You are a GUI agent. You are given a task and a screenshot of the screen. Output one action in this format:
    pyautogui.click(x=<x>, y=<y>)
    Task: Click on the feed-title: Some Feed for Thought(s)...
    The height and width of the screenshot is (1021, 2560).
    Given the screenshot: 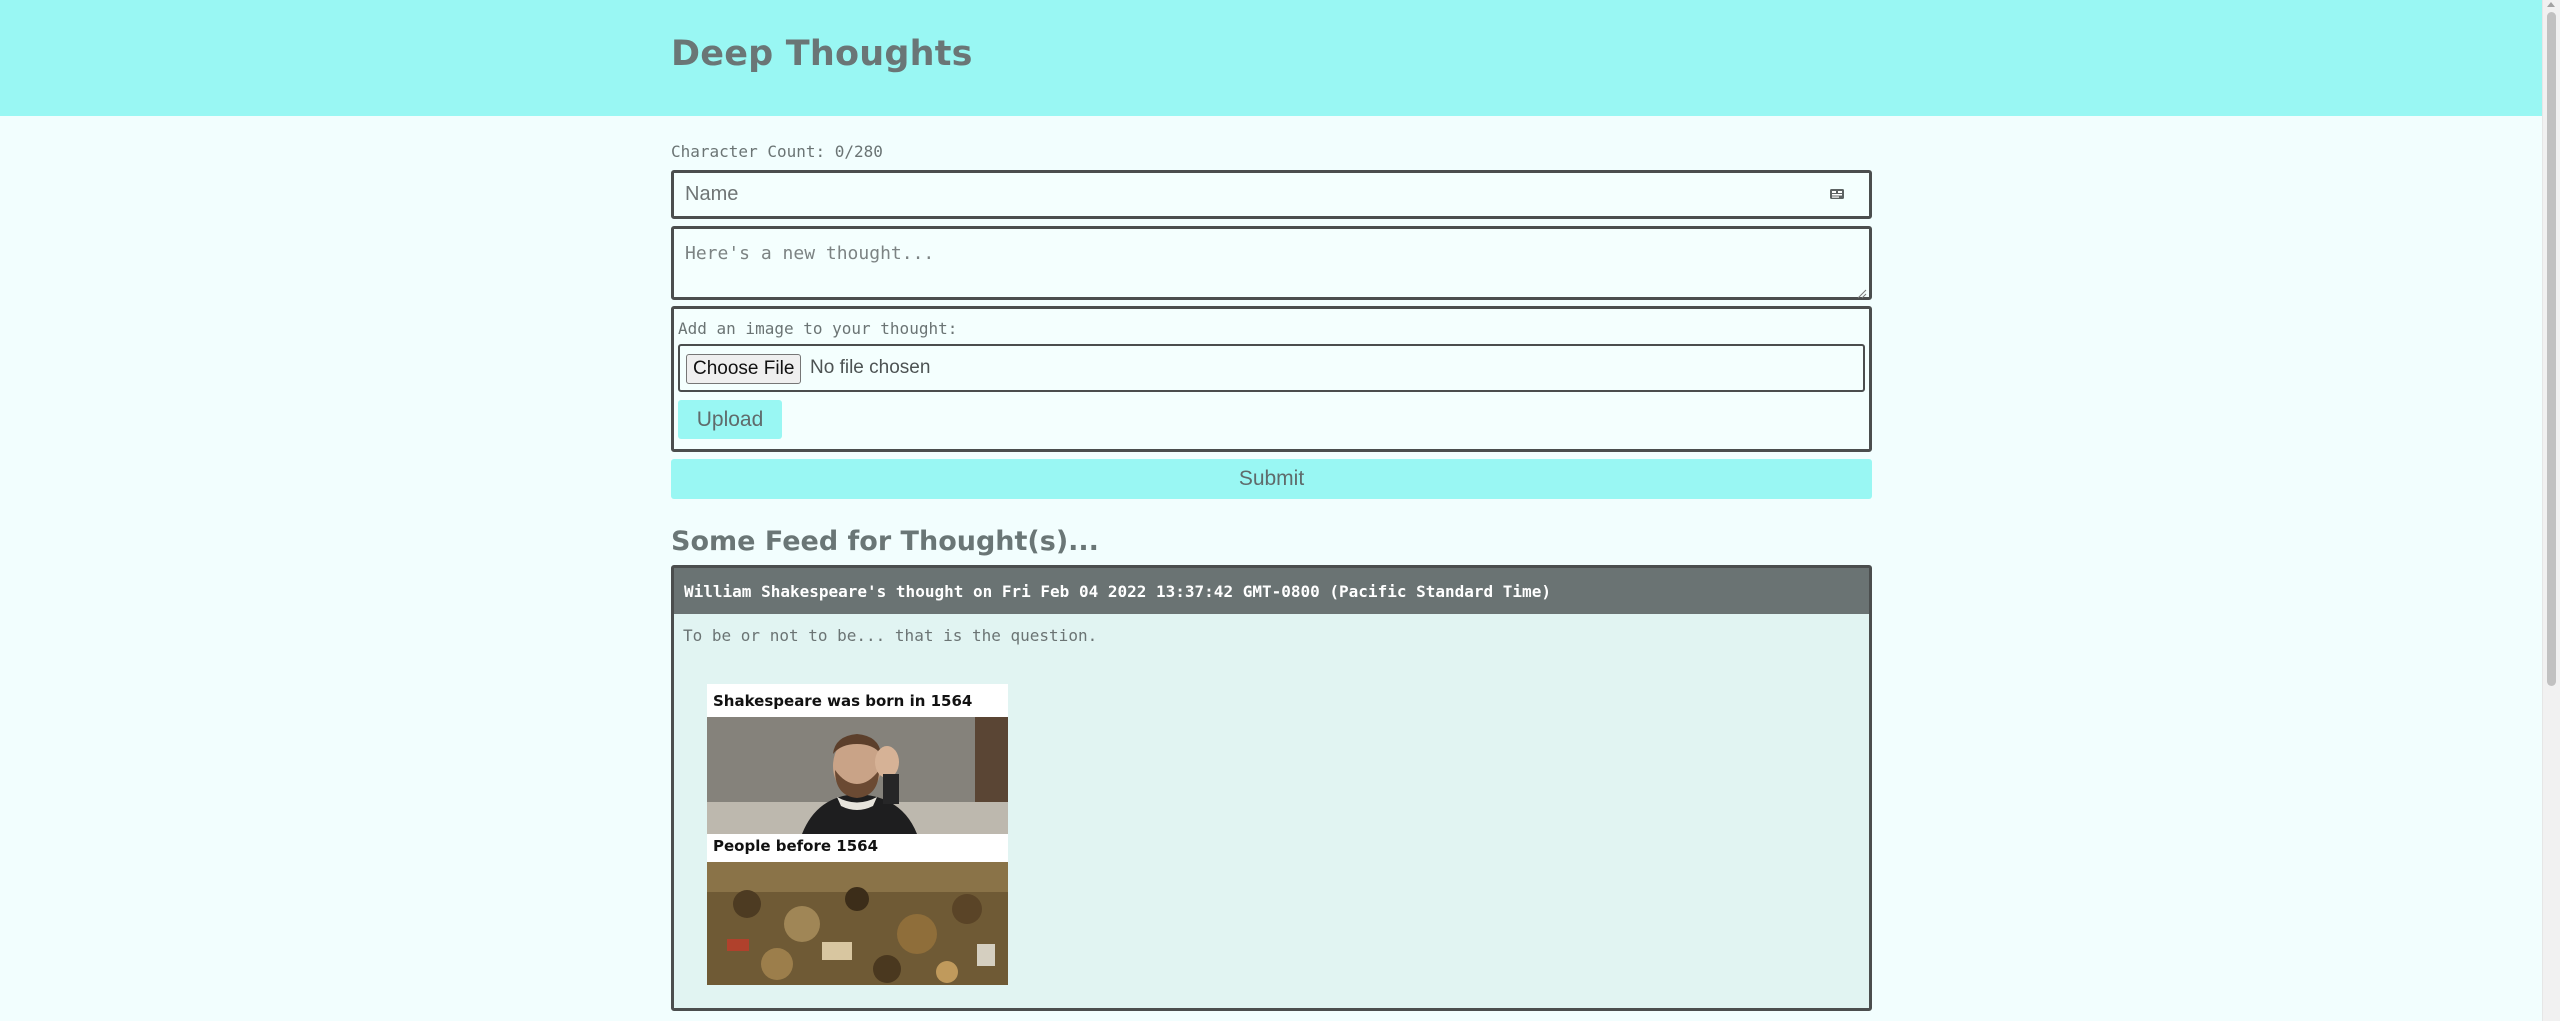 What is the action you would take?
    pyautogui.click(x=885, y=541)
    